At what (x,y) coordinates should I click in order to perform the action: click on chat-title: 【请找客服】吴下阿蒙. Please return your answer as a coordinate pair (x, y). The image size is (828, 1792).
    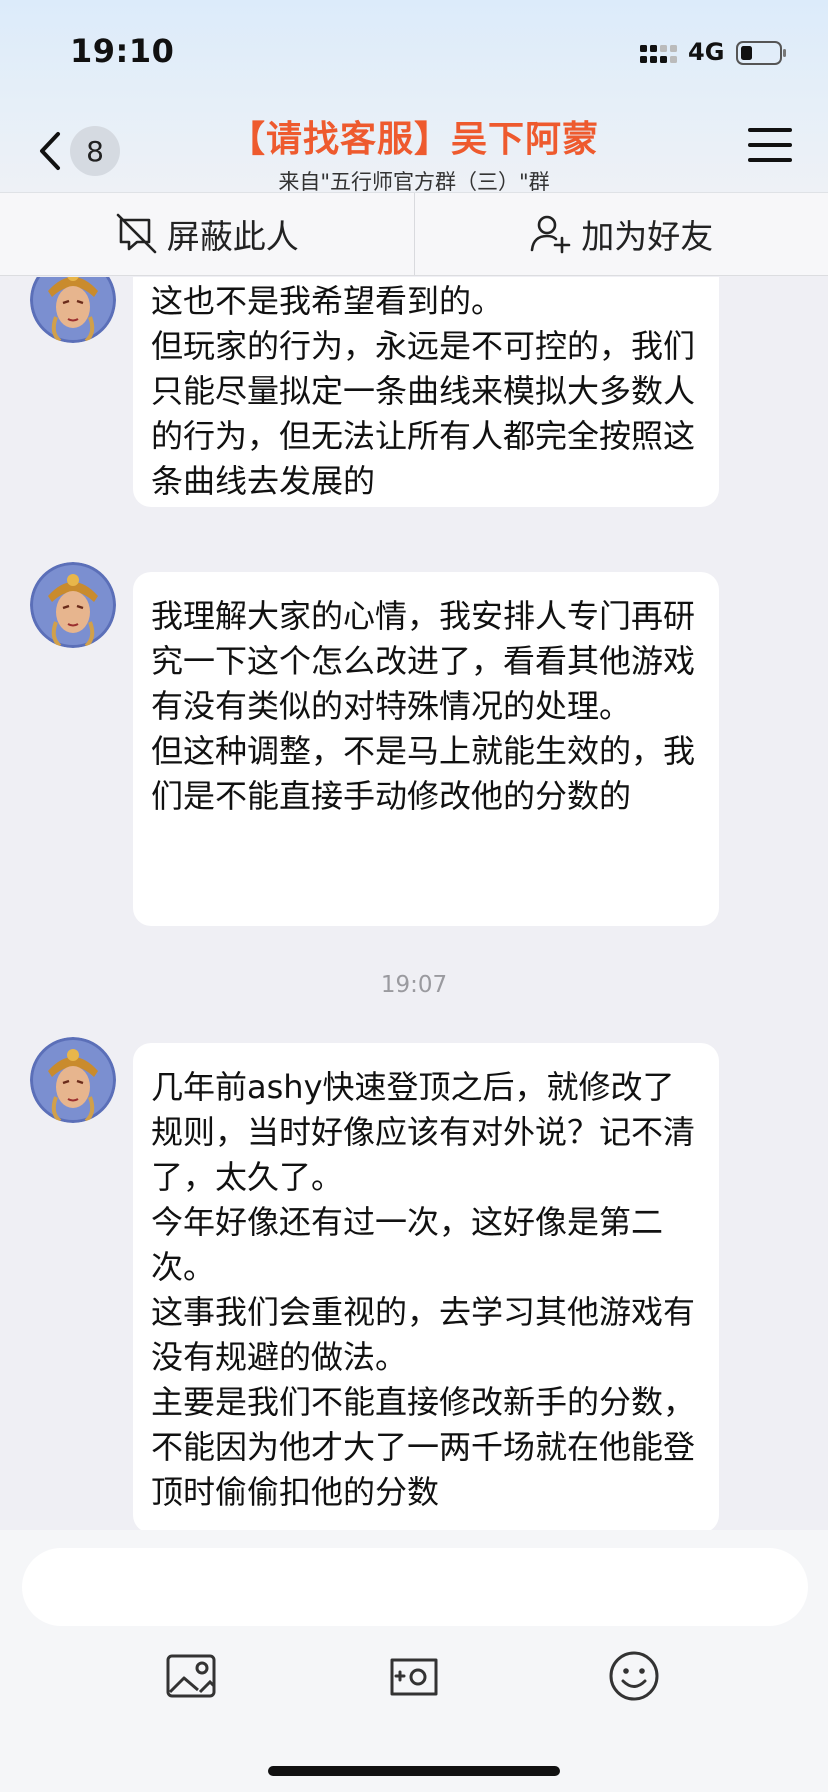
    Looking at the image, I should click on (413, 139).